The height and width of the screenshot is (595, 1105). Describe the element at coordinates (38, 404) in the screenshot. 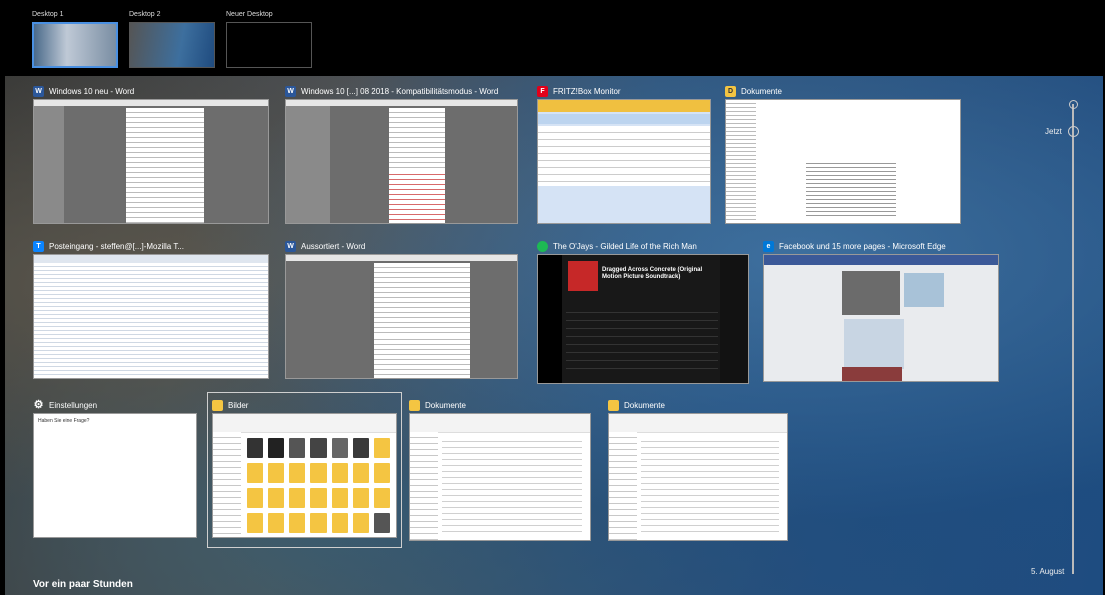

I see `gear-icon: ⚙` at that location.